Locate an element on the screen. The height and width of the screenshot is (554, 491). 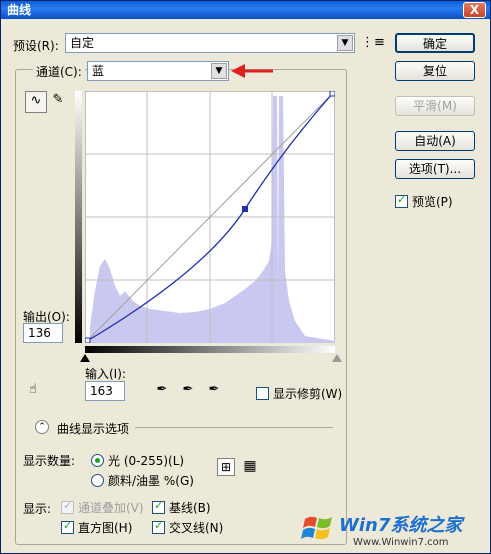
curve-options-label: 曲线显示选项 is located at coordinates (93, 429).